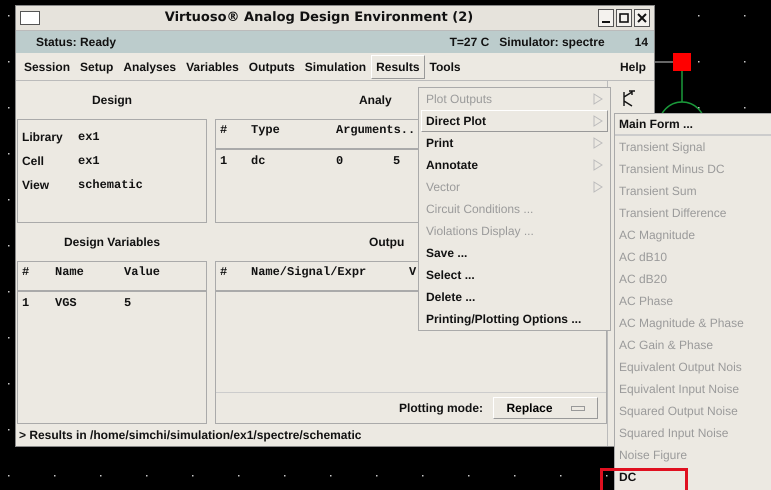  Describe the element at coordinates (34, 161) in the screenshot. I see `field-label: Cell` at that location.